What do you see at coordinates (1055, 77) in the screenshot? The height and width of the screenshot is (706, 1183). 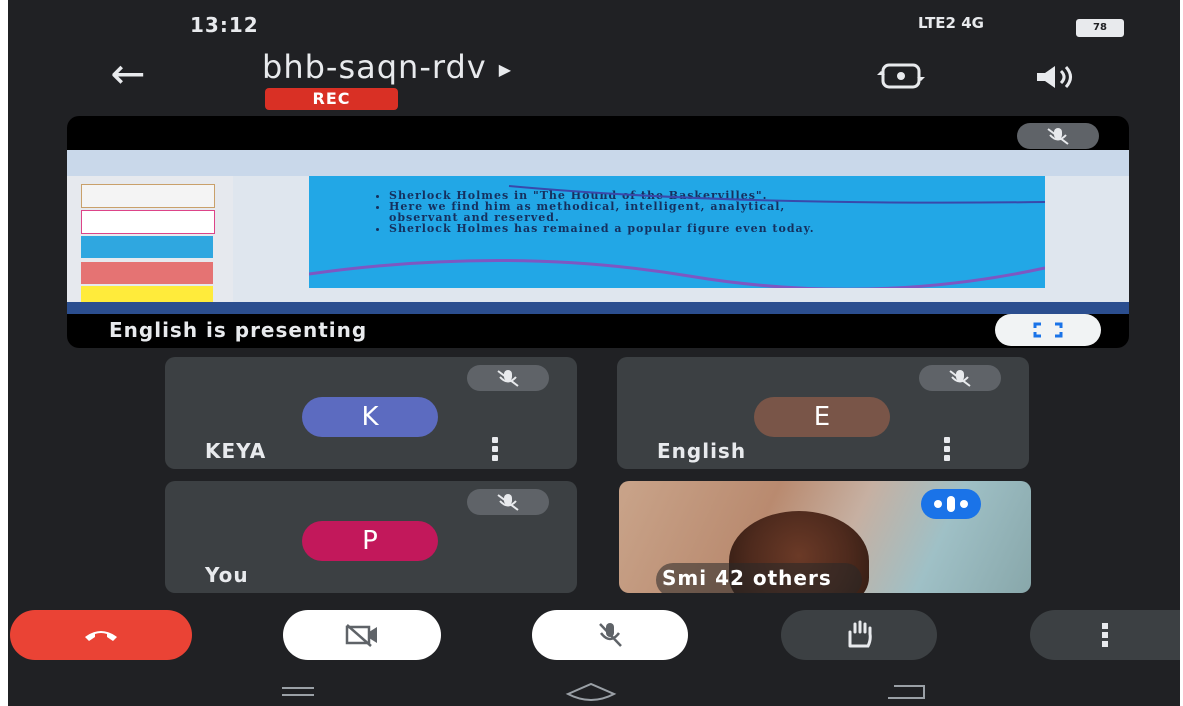 I see `speaker-icon` at bounding box center [1055, 77].